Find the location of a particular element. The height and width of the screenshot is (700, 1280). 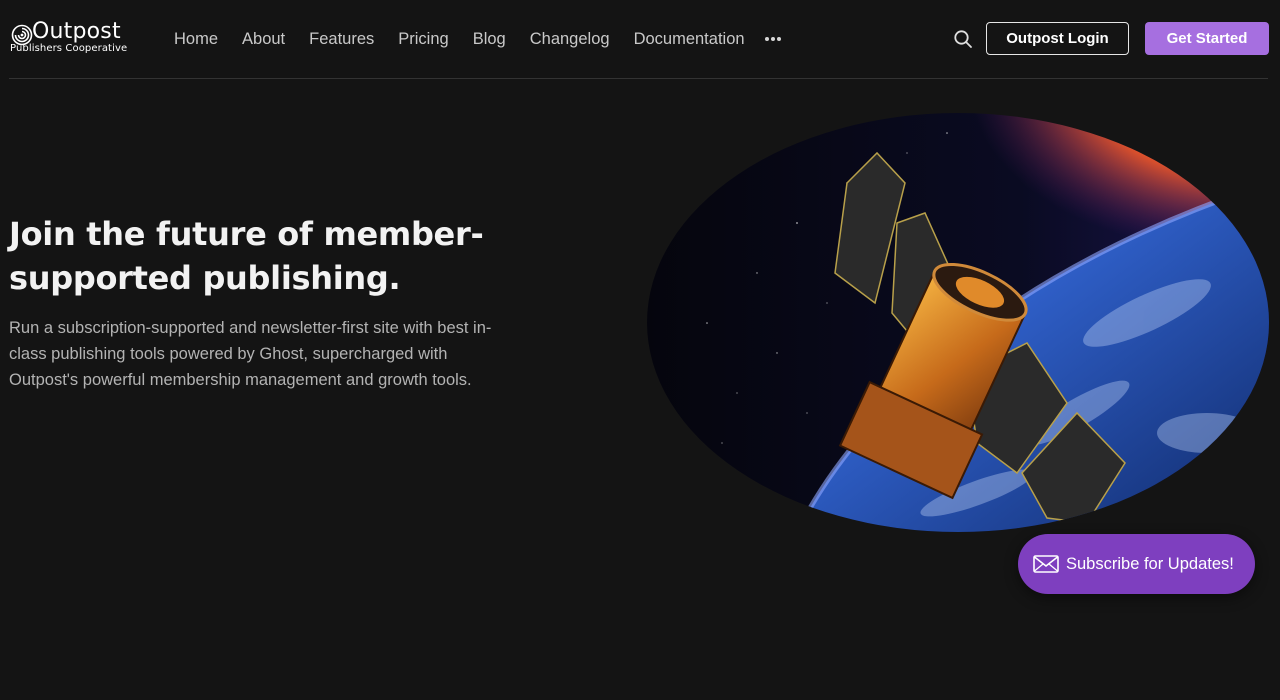

subscribe-button: Subscribe for Updates! is located at coordinates (1136, 564).